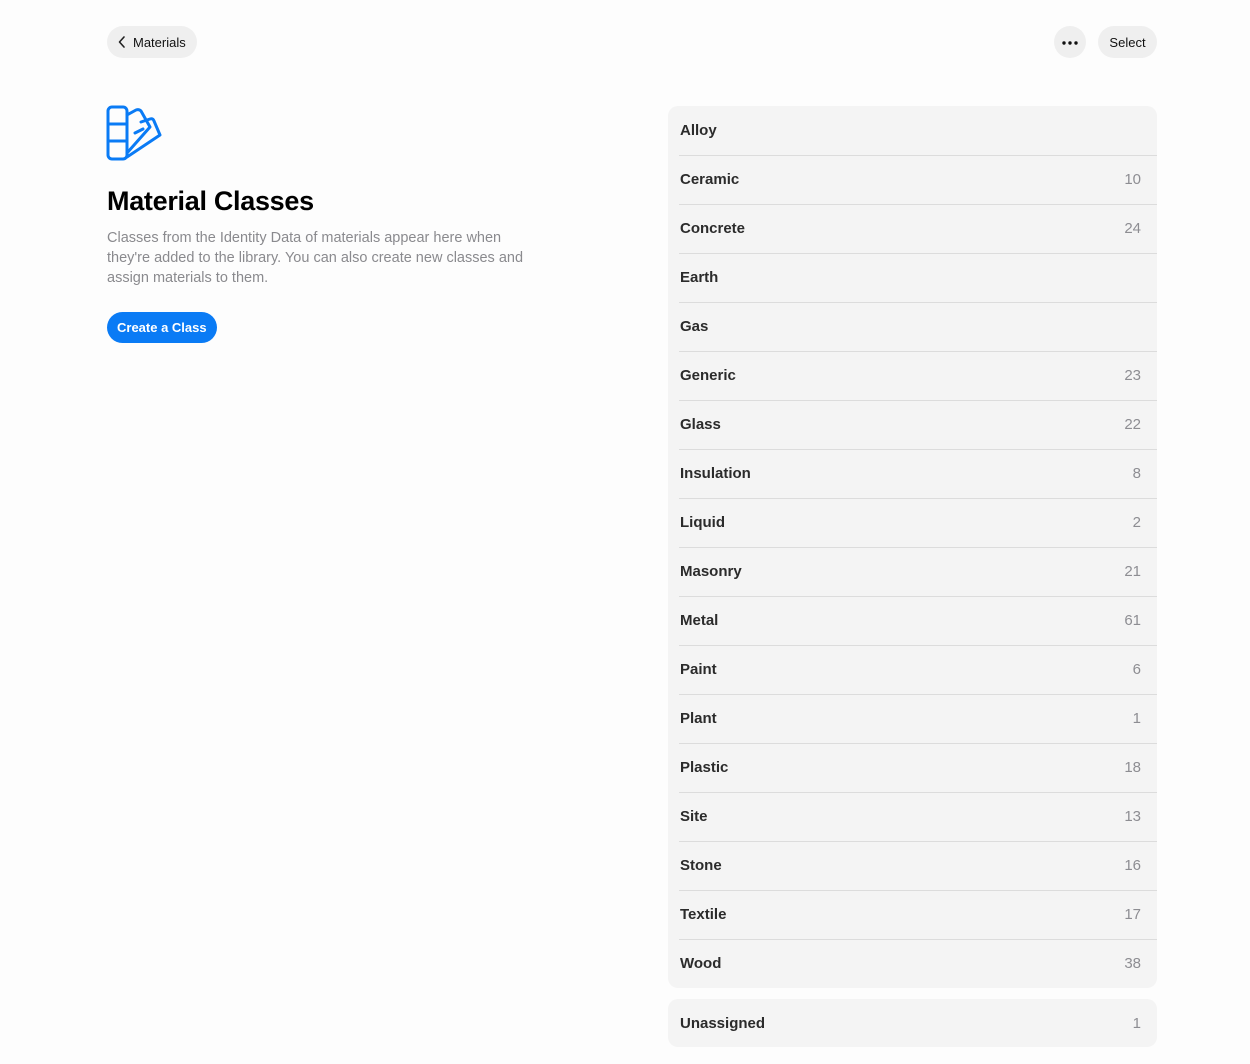 The height and width of the screenshot is (1064, 1250). I want to click on class-name: Masonry, so click(711, 571).